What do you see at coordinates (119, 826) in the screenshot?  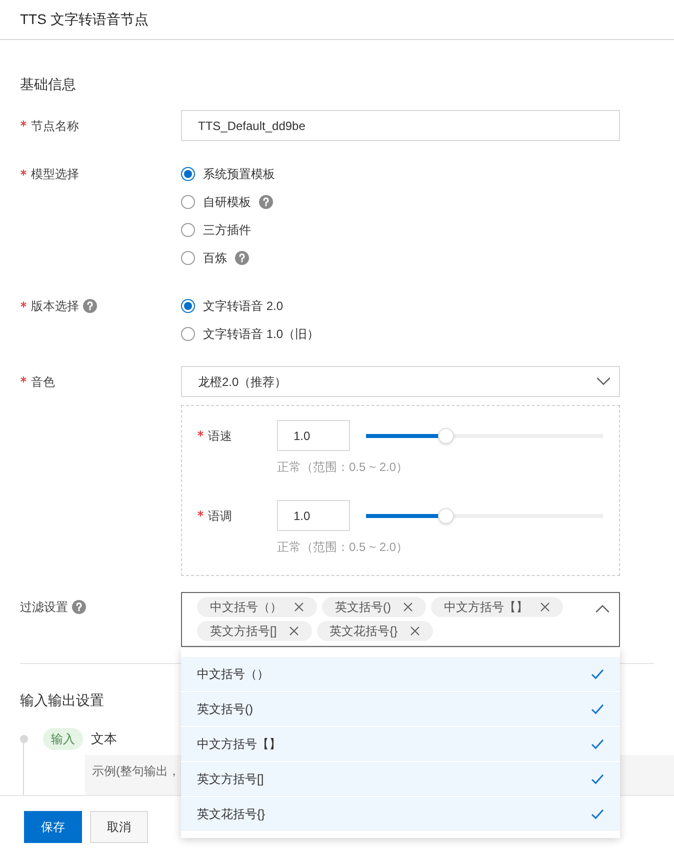 I see `cancel-button: 取消` at bounding box center [119, 826].